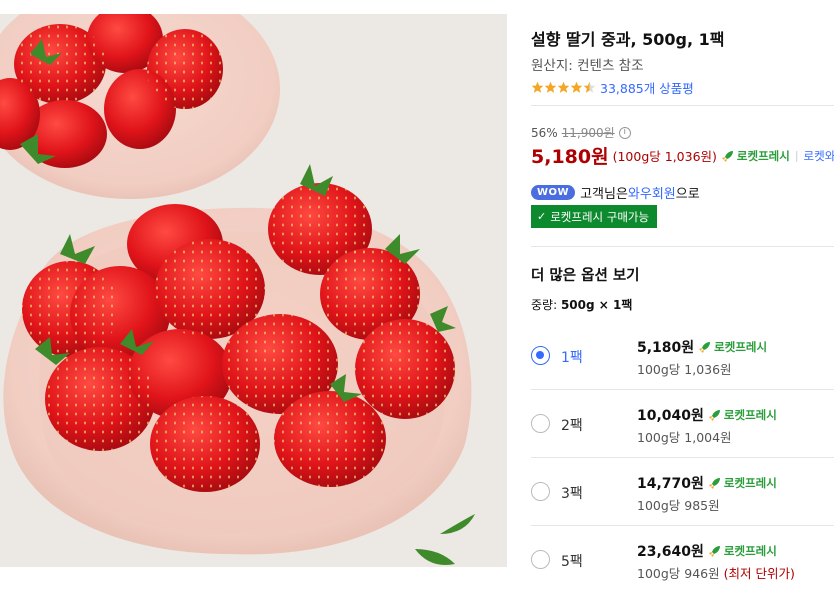 This screenshot has width=834, height=604. What do you see at coordinates (572, 562) in the screenshot?
I see `option-name: 5팩` at bounding box center [572, 562].